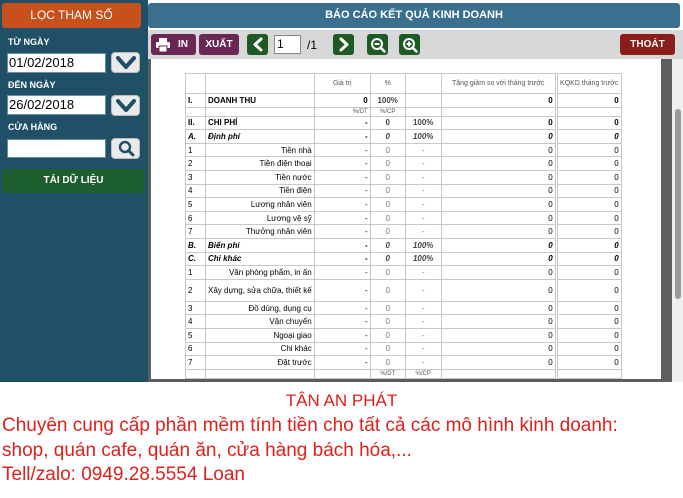 This screenshot has height=498, width=683. What do you see at coordinates (260, 321) in the screenshot?
I see `row-name: Vận chuyển` at bounding box center [260, 321].